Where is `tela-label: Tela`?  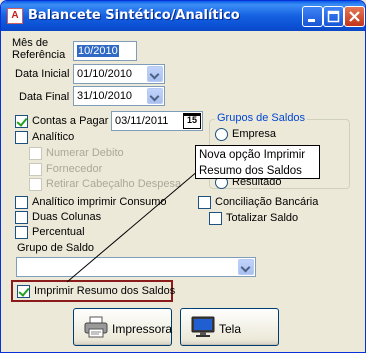
tela-label: Tela is located at coordinates (230, 329).